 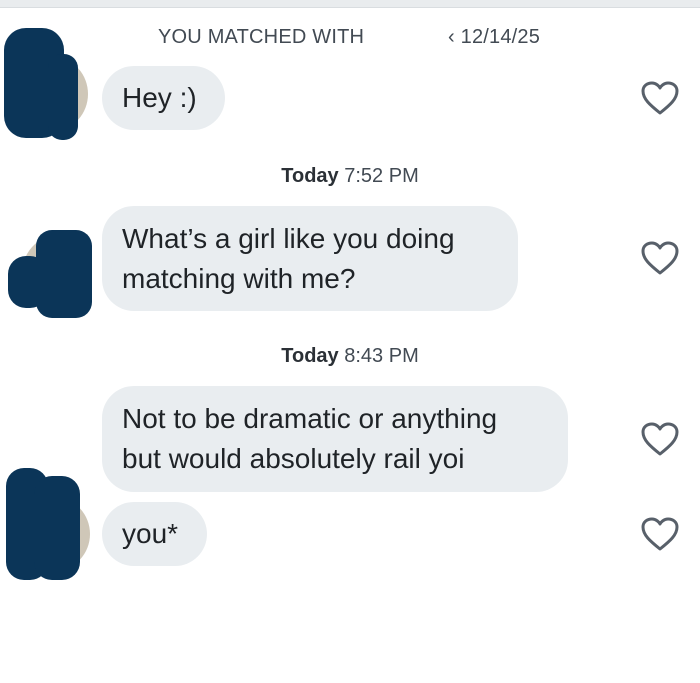 I want to click on message-text: you*, so click(x=150, y=533).